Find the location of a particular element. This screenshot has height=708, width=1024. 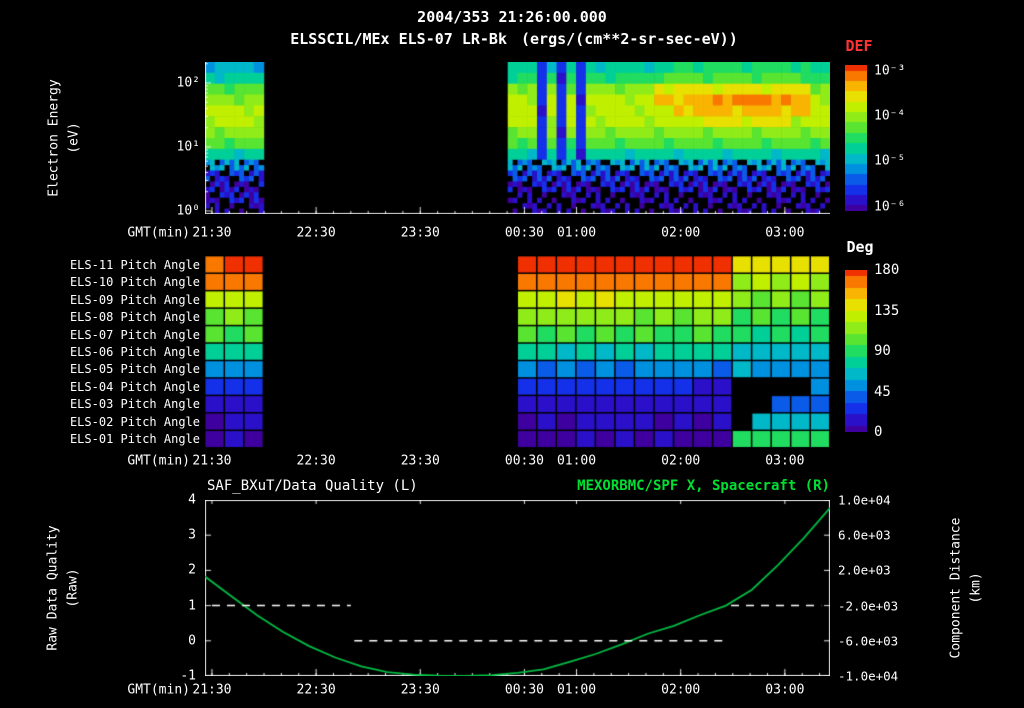

electron-spectrogram-canvas is located at coordinates (517, 138).